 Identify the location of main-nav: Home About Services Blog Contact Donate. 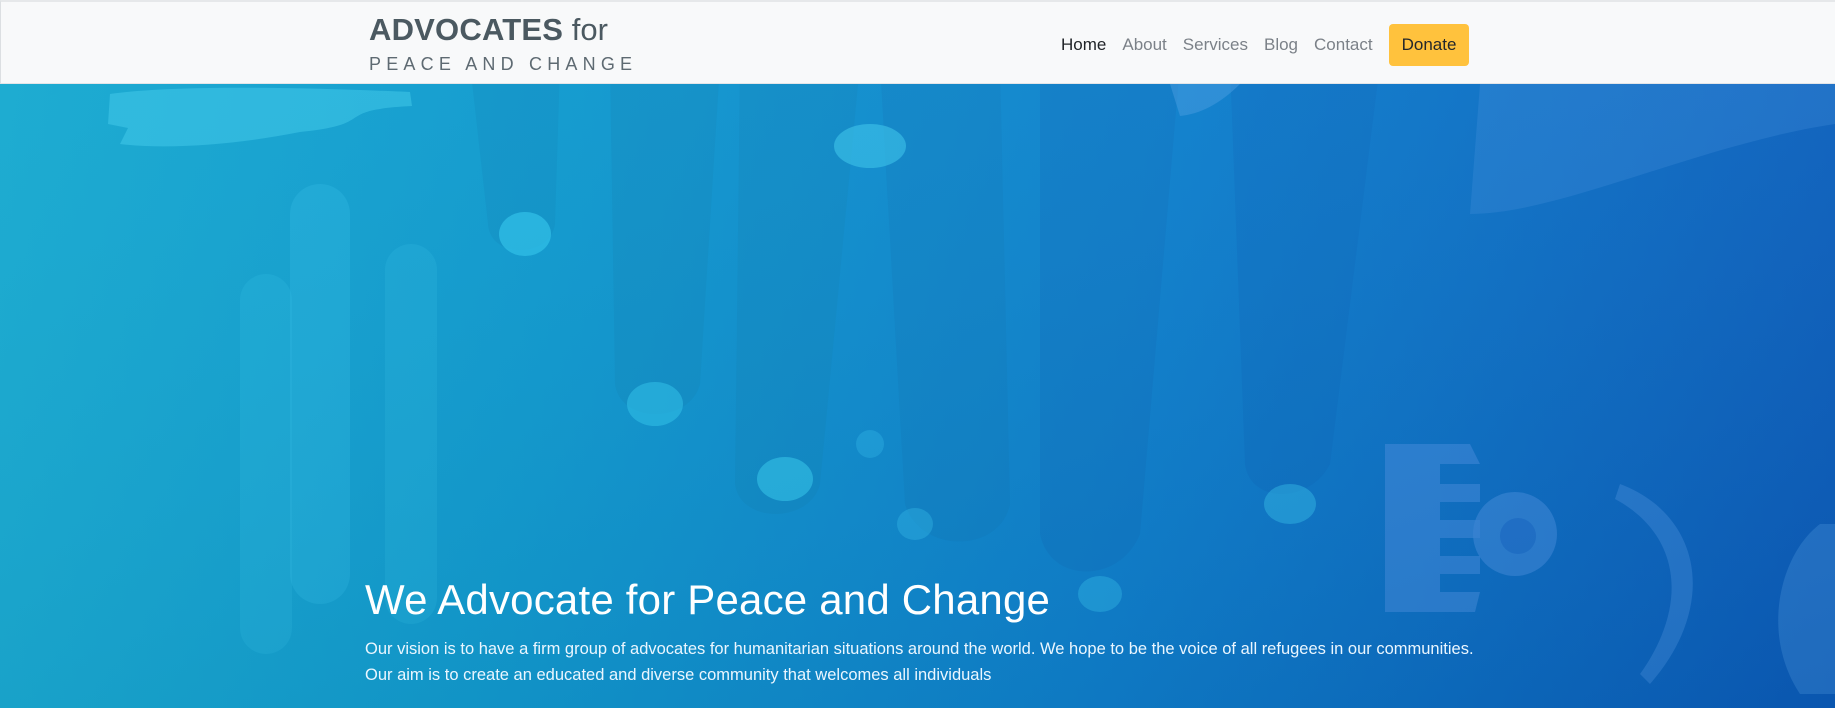
(1265, 45).